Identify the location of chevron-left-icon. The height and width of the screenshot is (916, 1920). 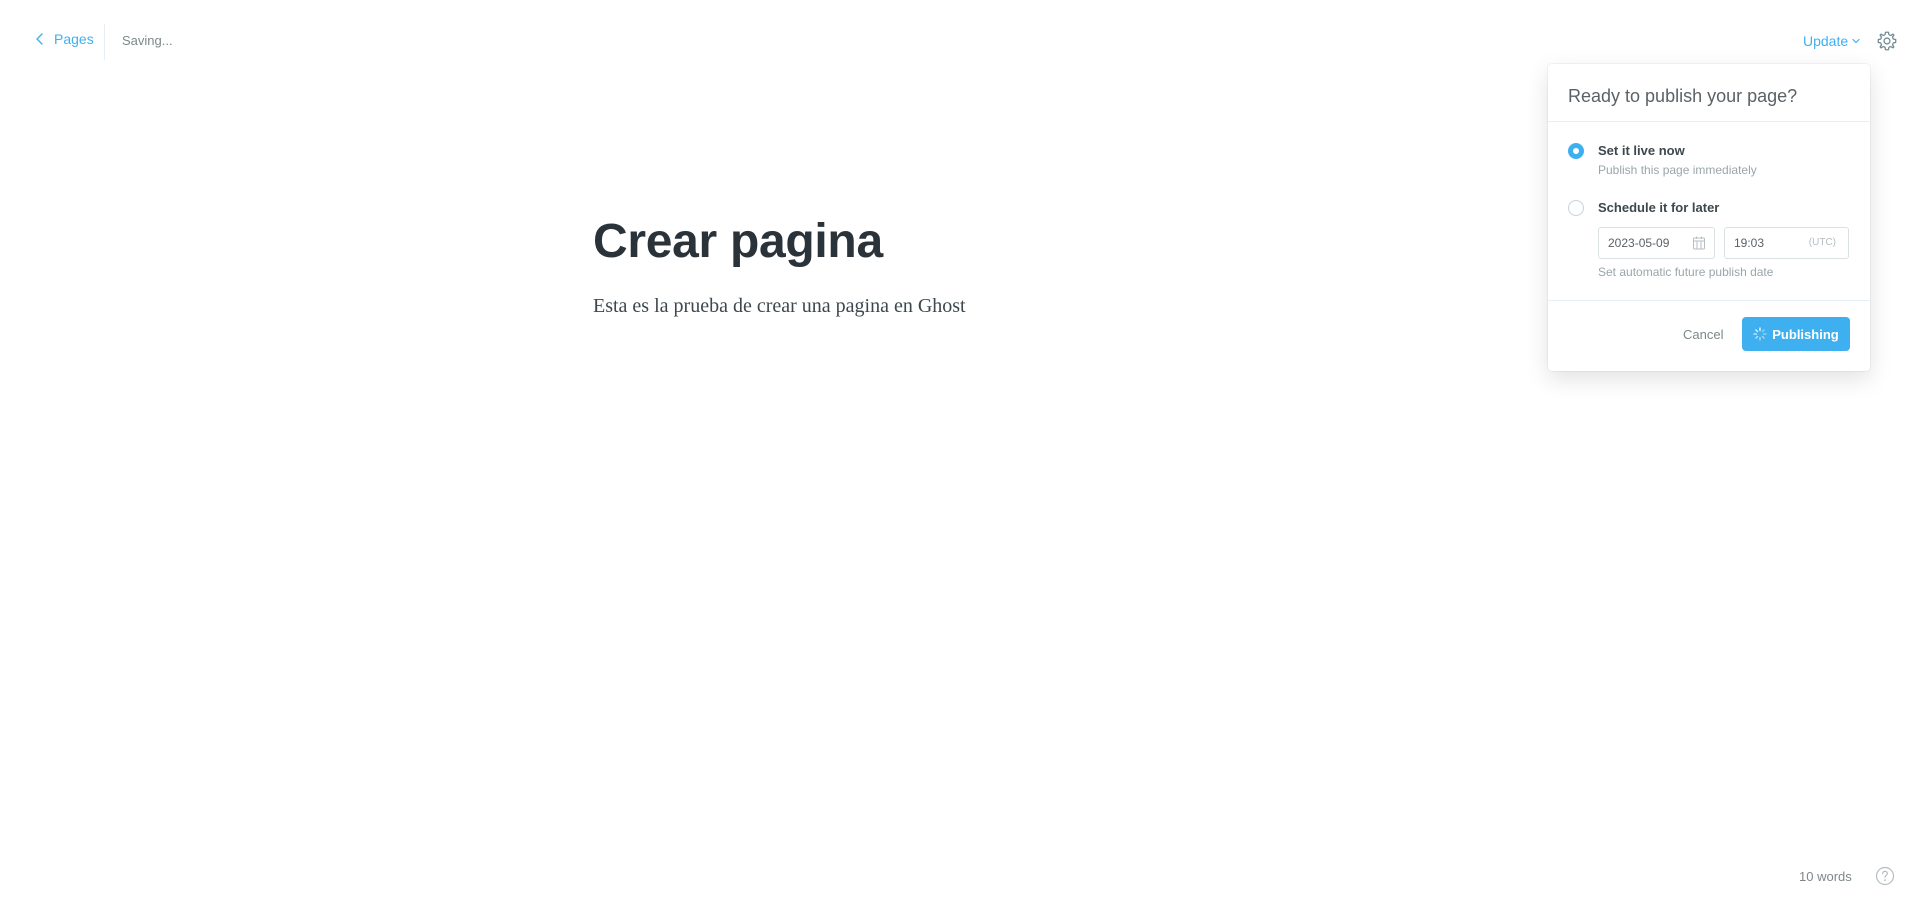
(39, 39).